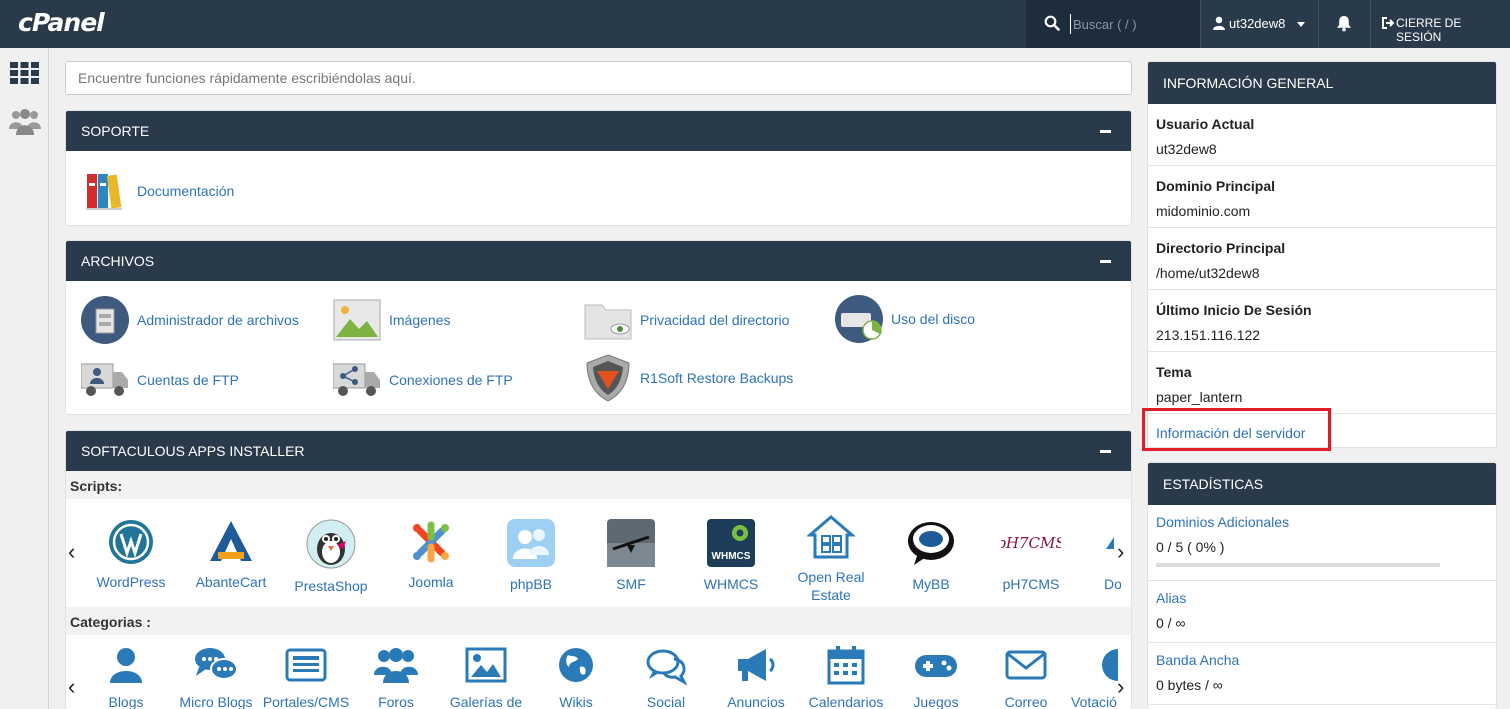  Describe the element at coordinates (598, 131) in the screenshot. I see `soporte-panel-header: SOPORTE` at that location.